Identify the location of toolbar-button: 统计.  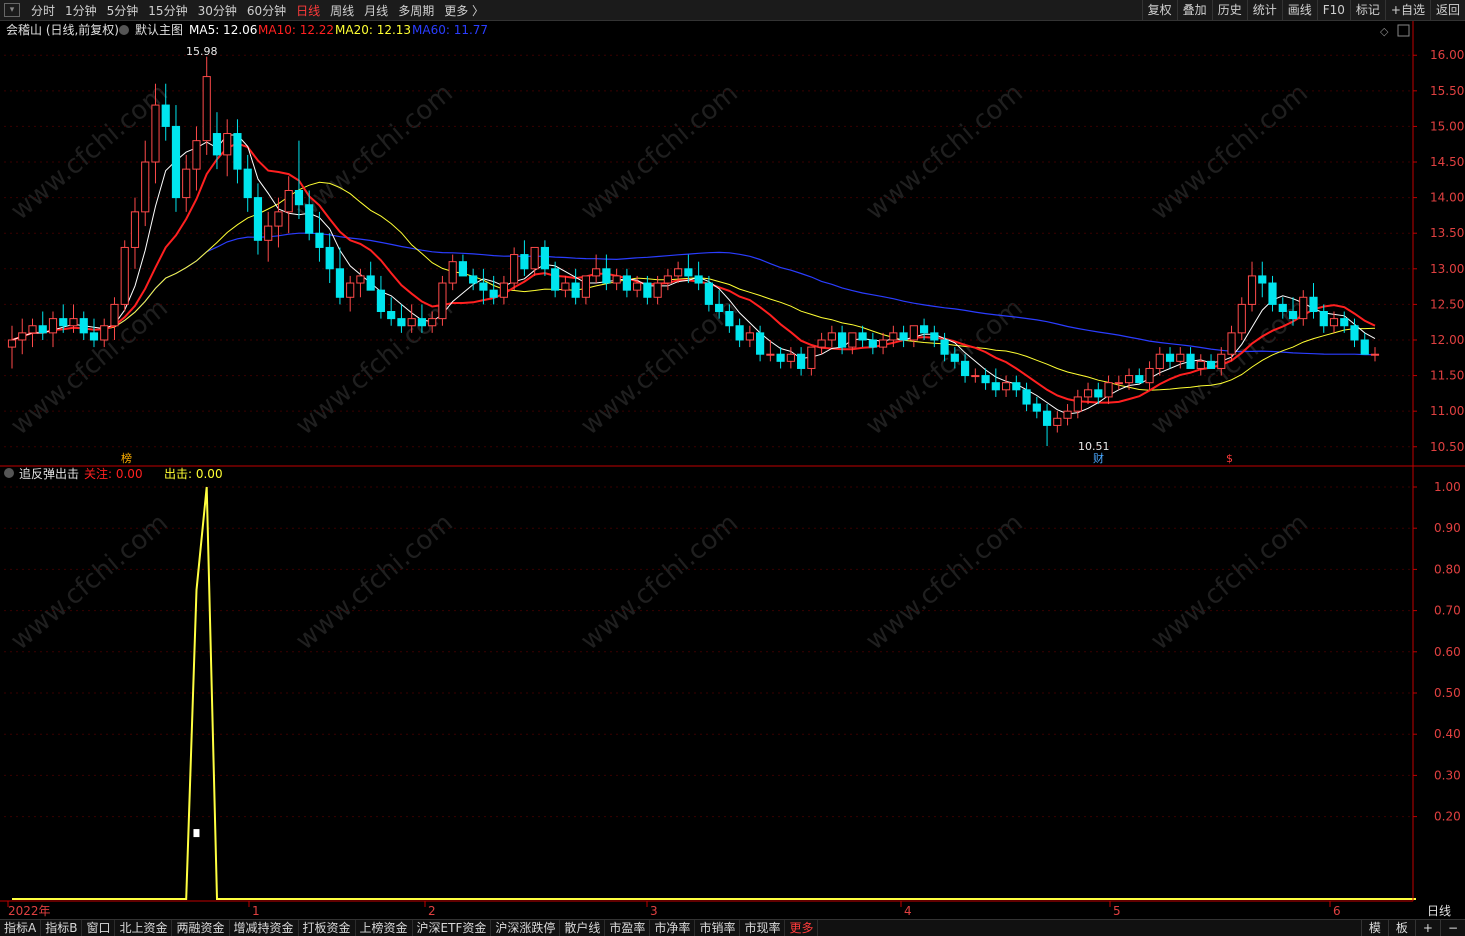
(1264, 10).